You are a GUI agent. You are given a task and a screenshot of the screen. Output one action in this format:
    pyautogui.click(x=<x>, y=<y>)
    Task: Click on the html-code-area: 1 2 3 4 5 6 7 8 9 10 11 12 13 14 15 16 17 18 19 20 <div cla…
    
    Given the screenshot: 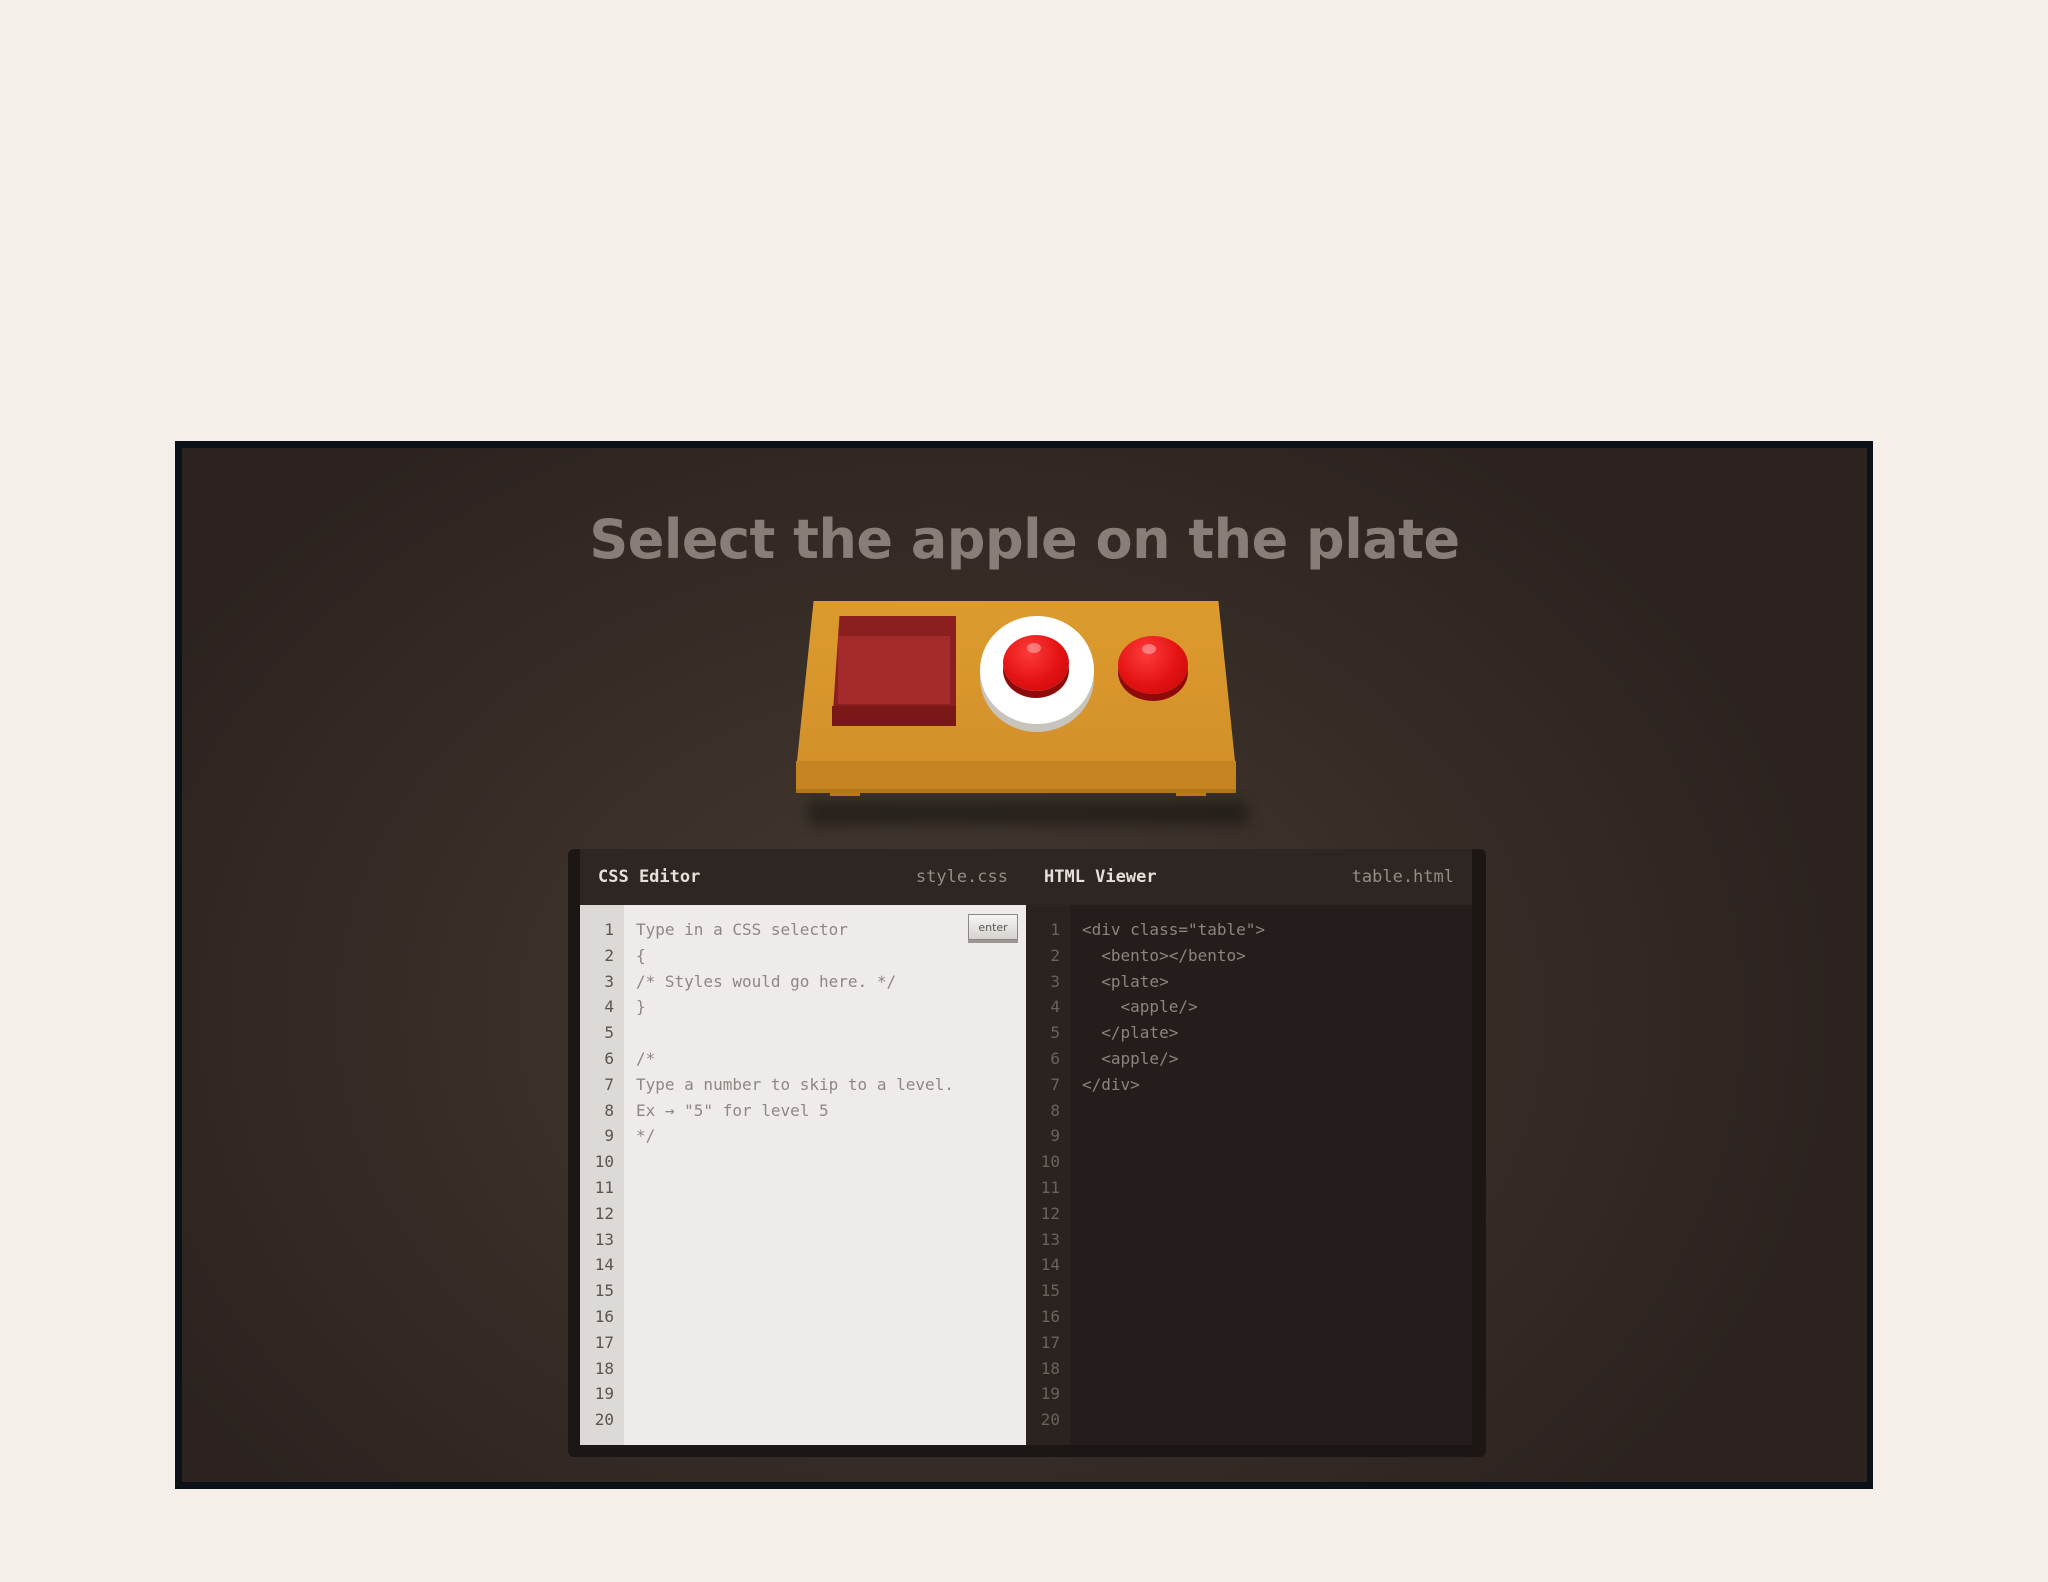 What is the action you would take?
    pyautogui.click(x=1249, y=1175)
    